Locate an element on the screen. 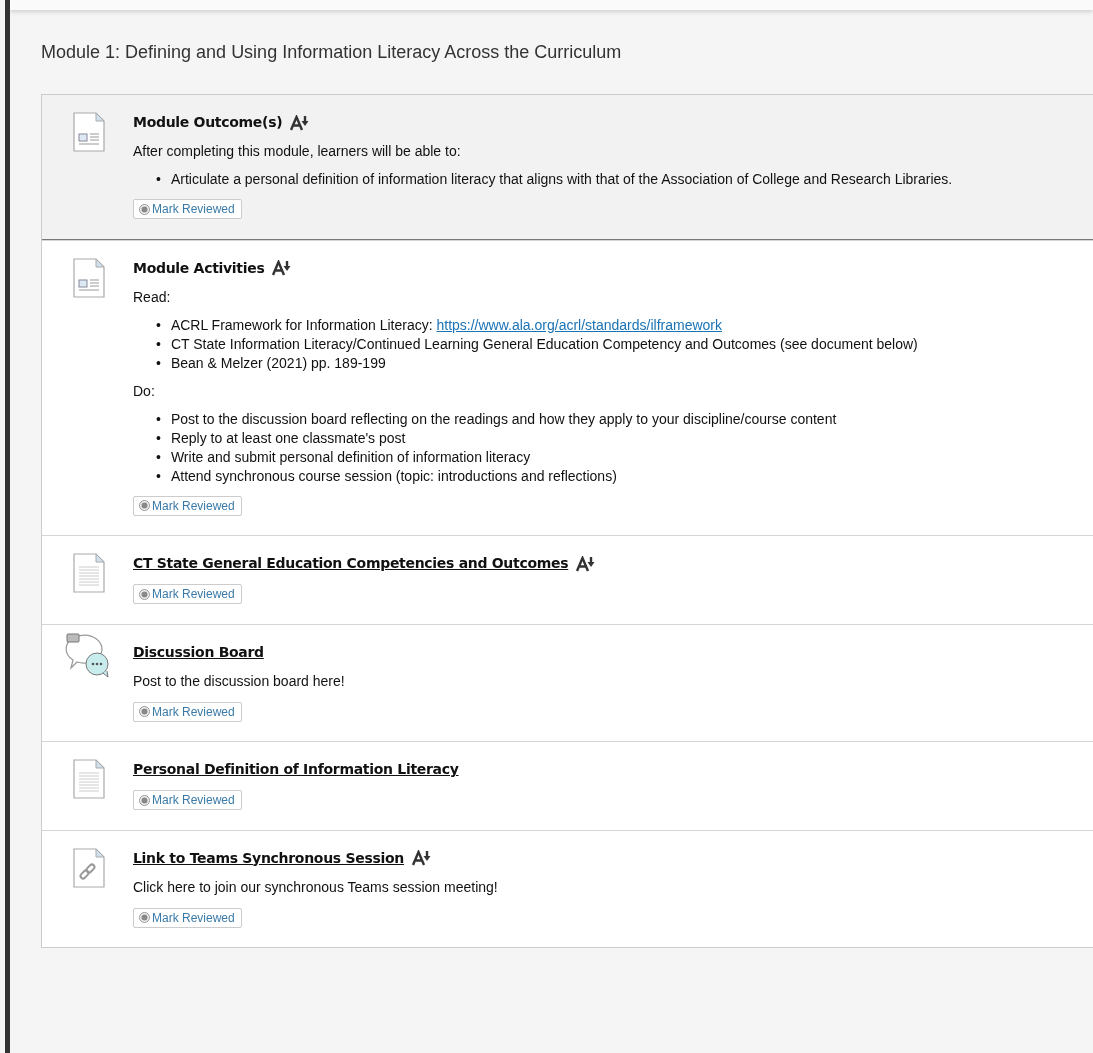 Image resolution: width=1093 pixels, height=1053 pixels. item-description: Post to the discussion board here! is located at coordinates (239, 681).